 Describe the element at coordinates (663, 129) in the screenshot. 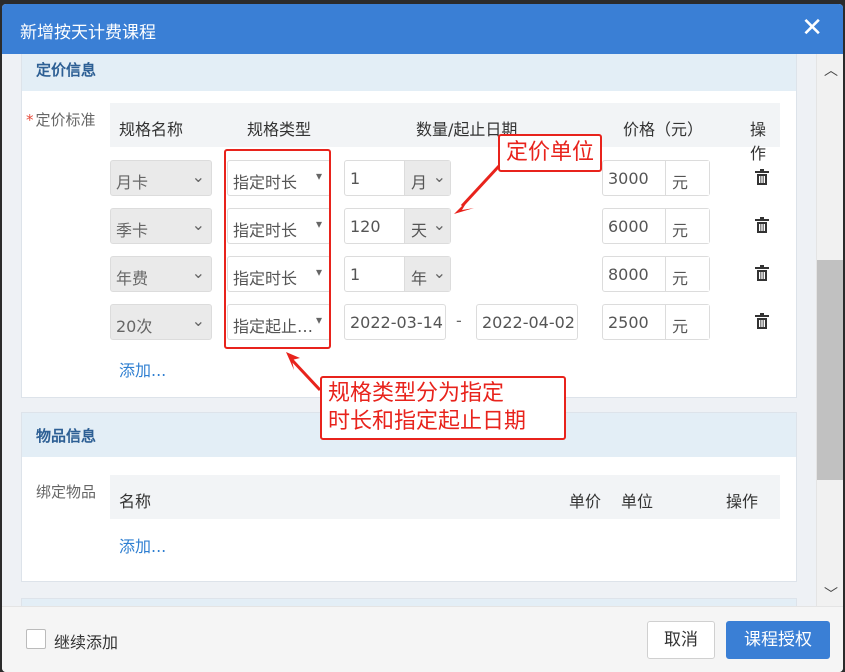

I see `col-price: 价格（元）` at that location.